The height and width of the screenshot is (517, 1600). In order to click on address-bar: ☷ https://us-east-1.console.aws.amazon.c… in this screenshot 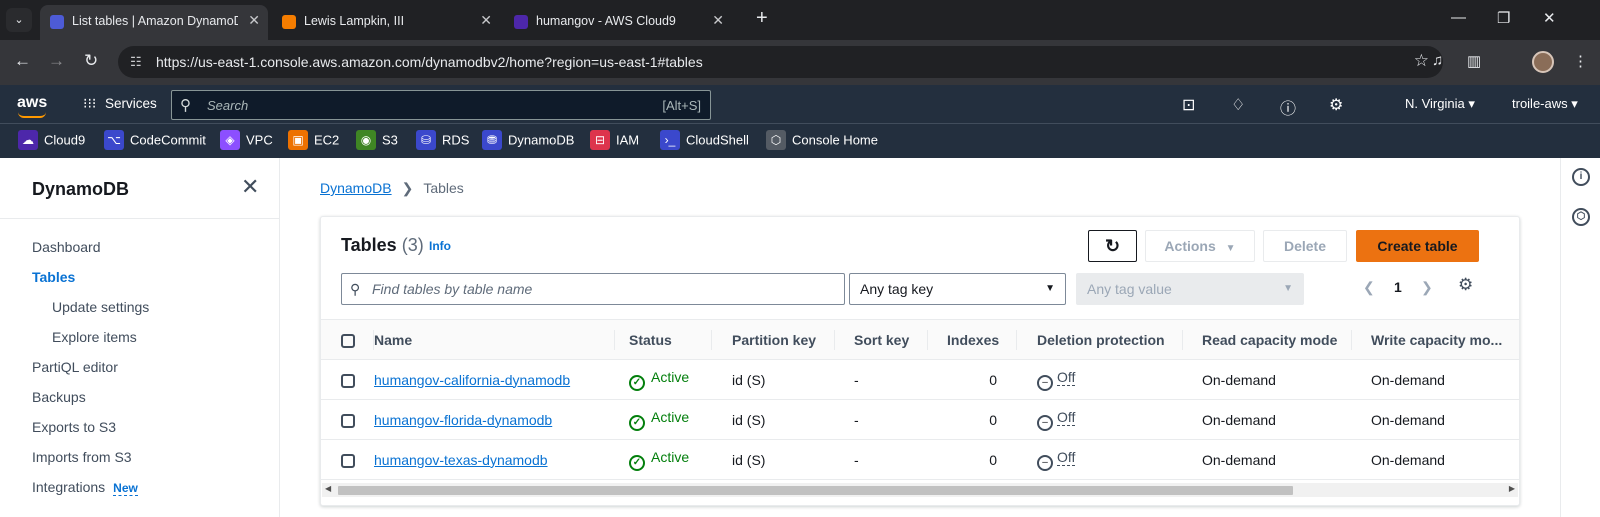, I will do `click(780, 62)`.